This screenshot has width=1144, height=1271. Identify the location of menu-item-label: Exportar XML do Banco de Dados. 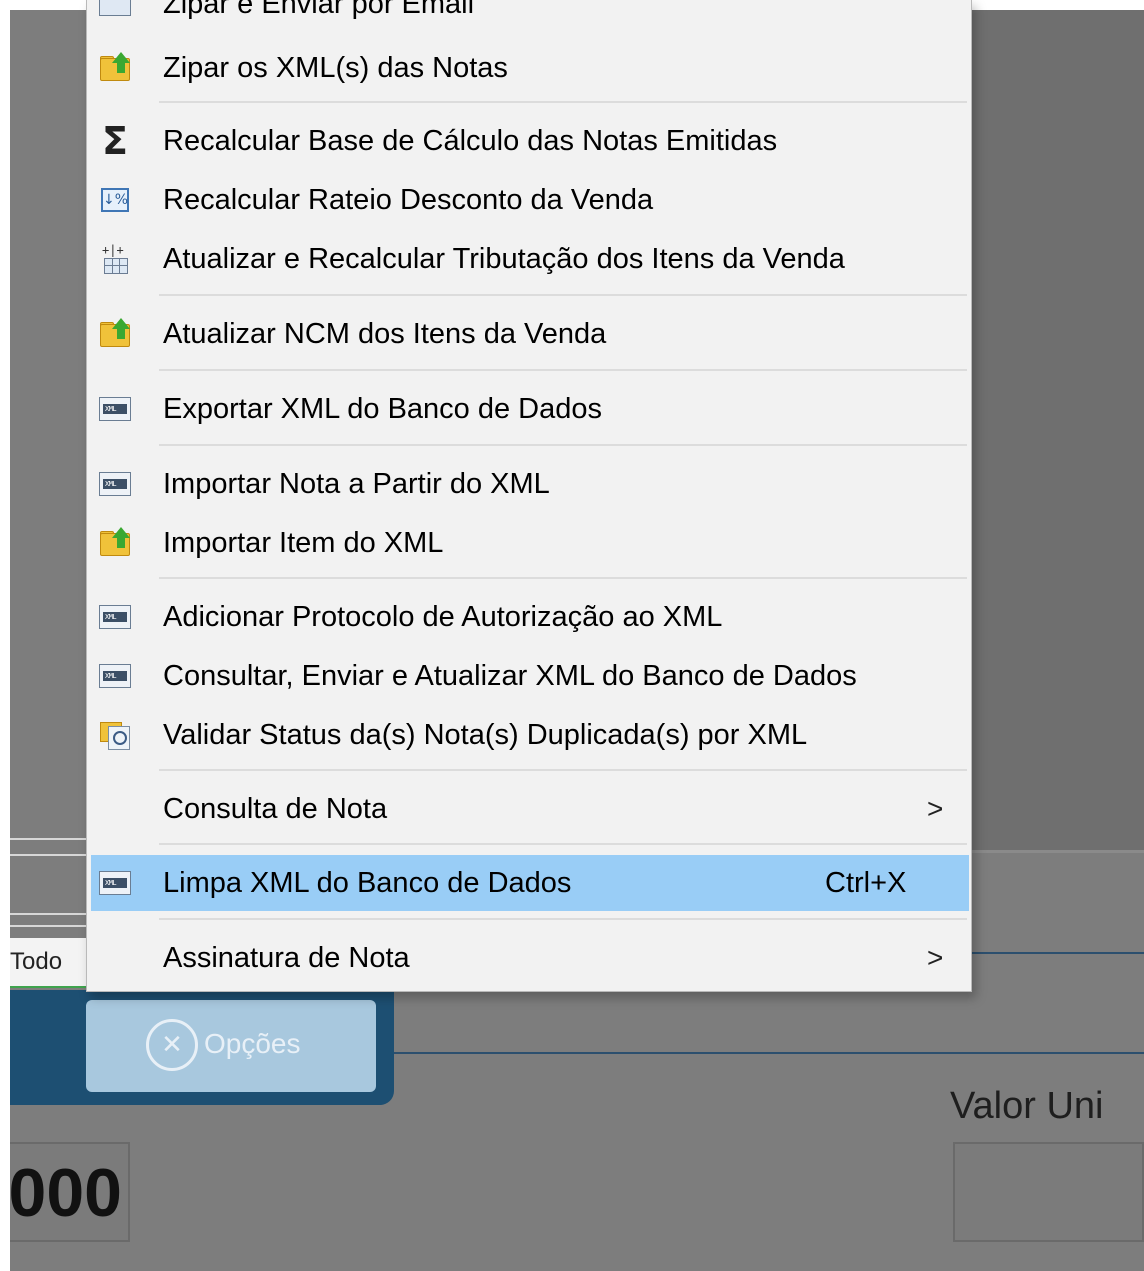
(383, 409).